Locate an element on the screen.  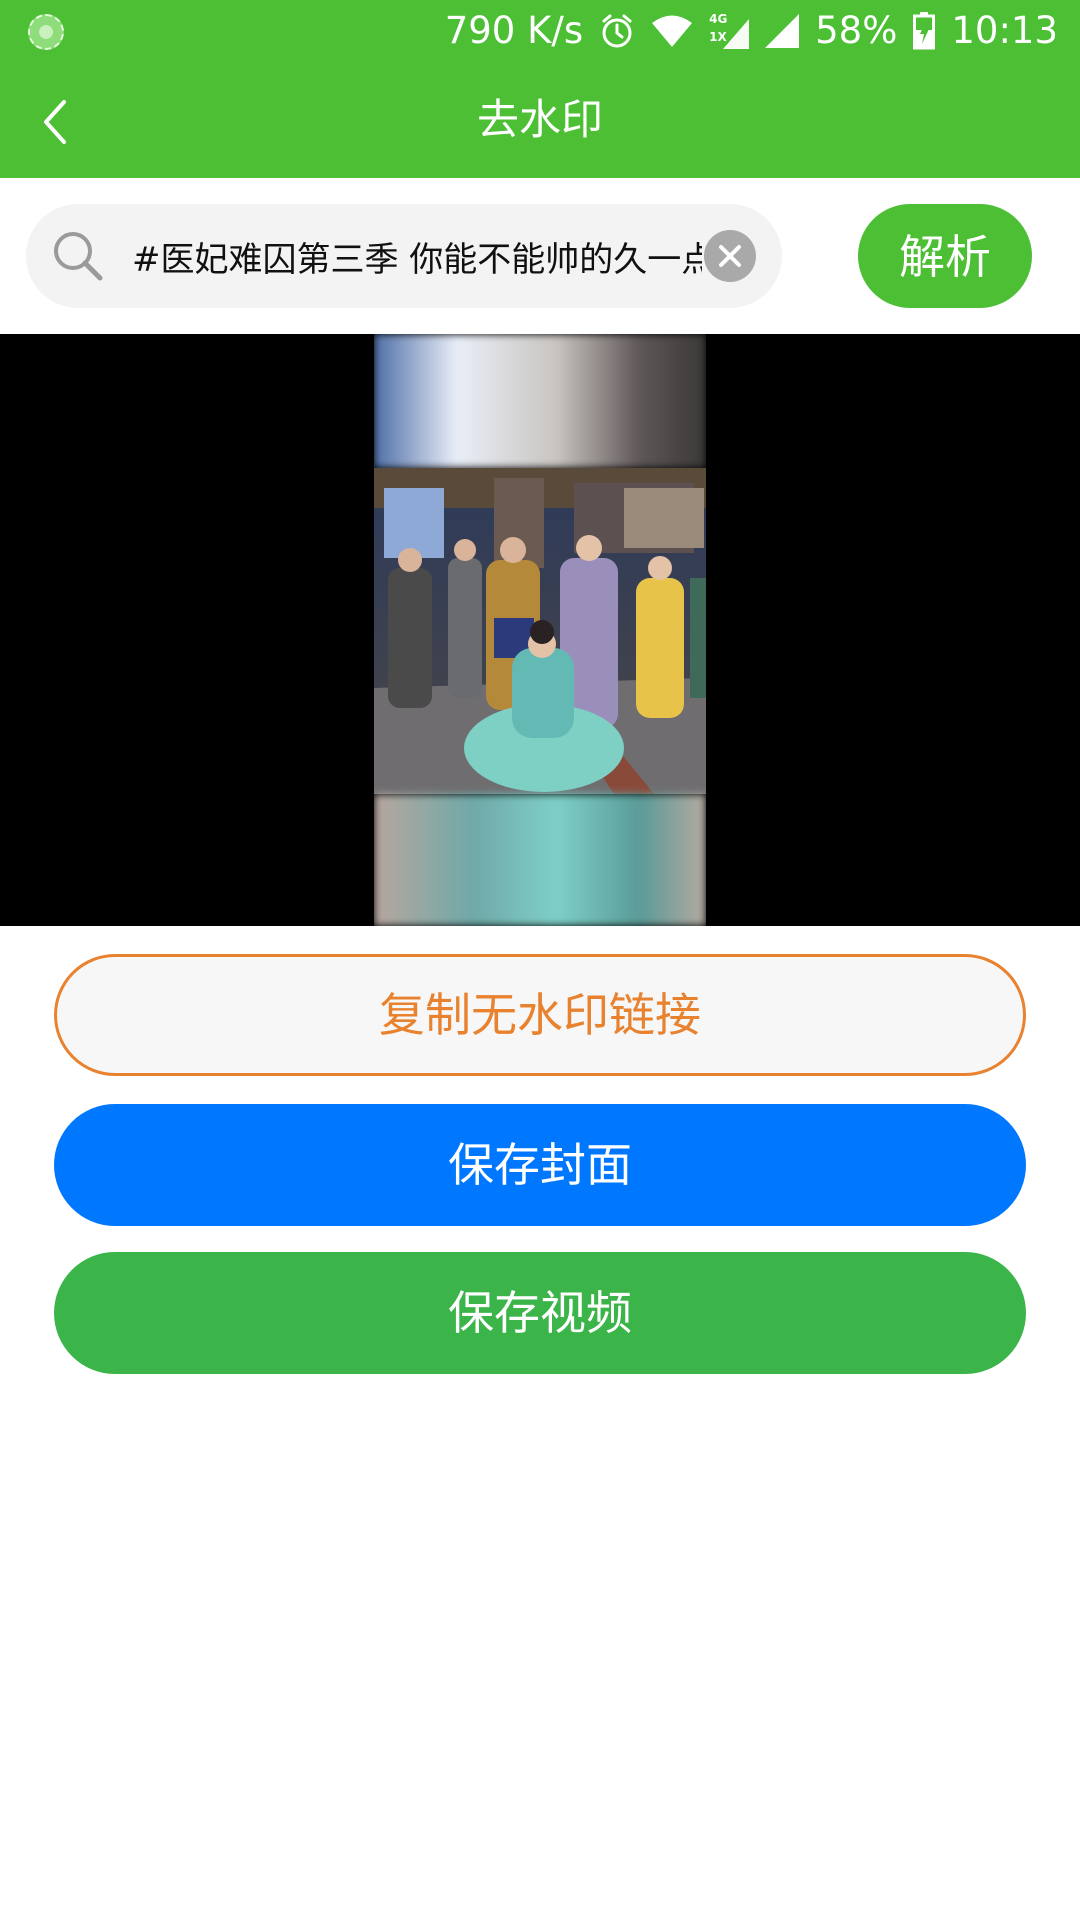
close-icon is located at coordinates (730, 256).